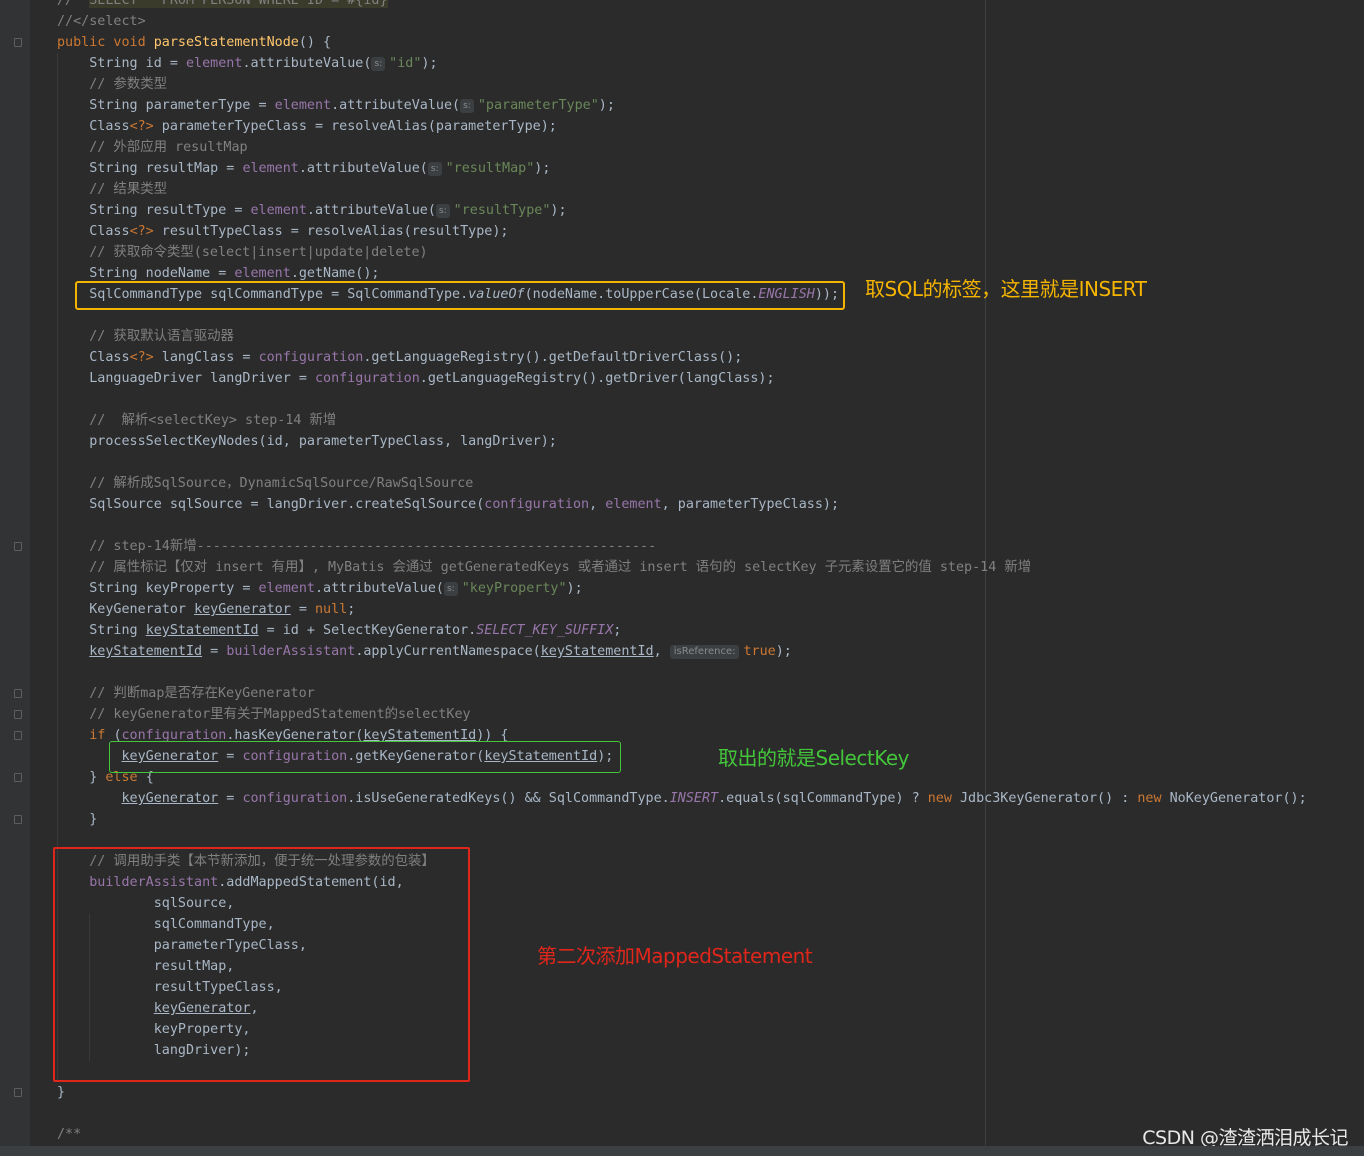  What do you see at coordinates (694, 798) in the screenshot?
I see `code-token: INSERT` at bounding box center [694, 798].